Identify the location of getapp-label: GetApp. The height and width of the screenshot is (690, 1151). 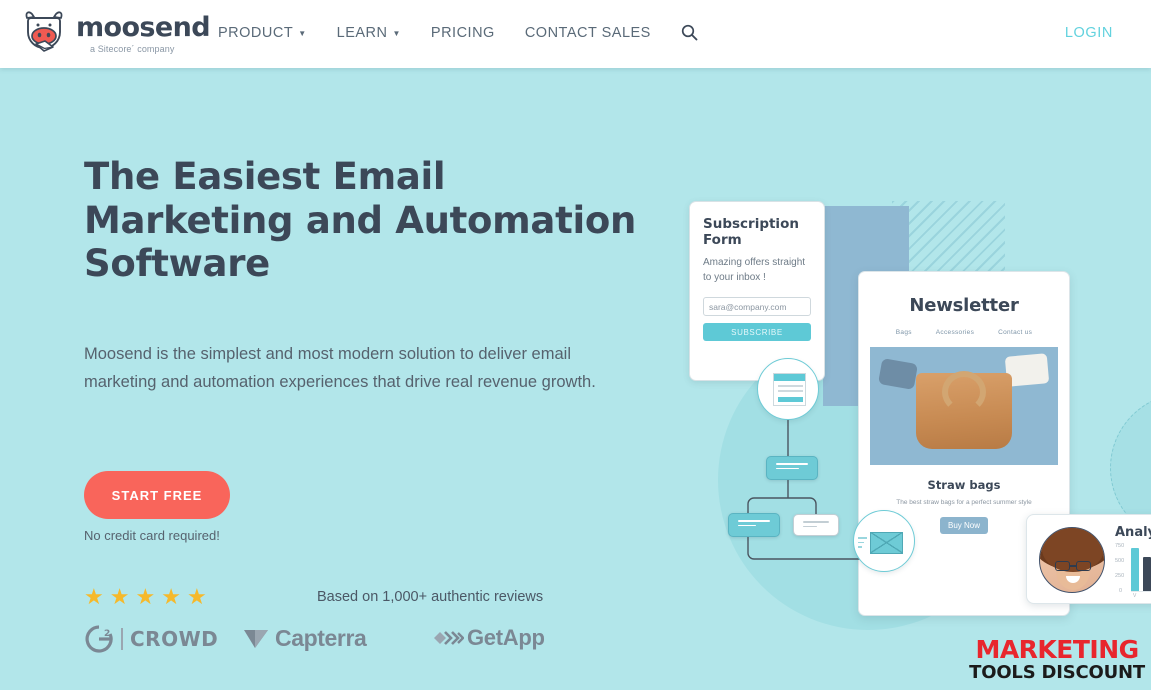
(506, 637).